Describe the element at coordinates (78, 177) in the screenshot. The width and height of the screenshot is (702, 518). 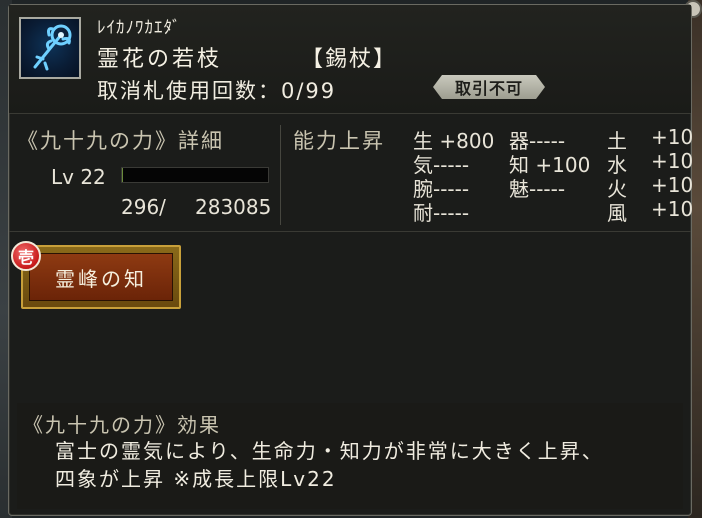
I see `level-label: Lv 22` at that location.